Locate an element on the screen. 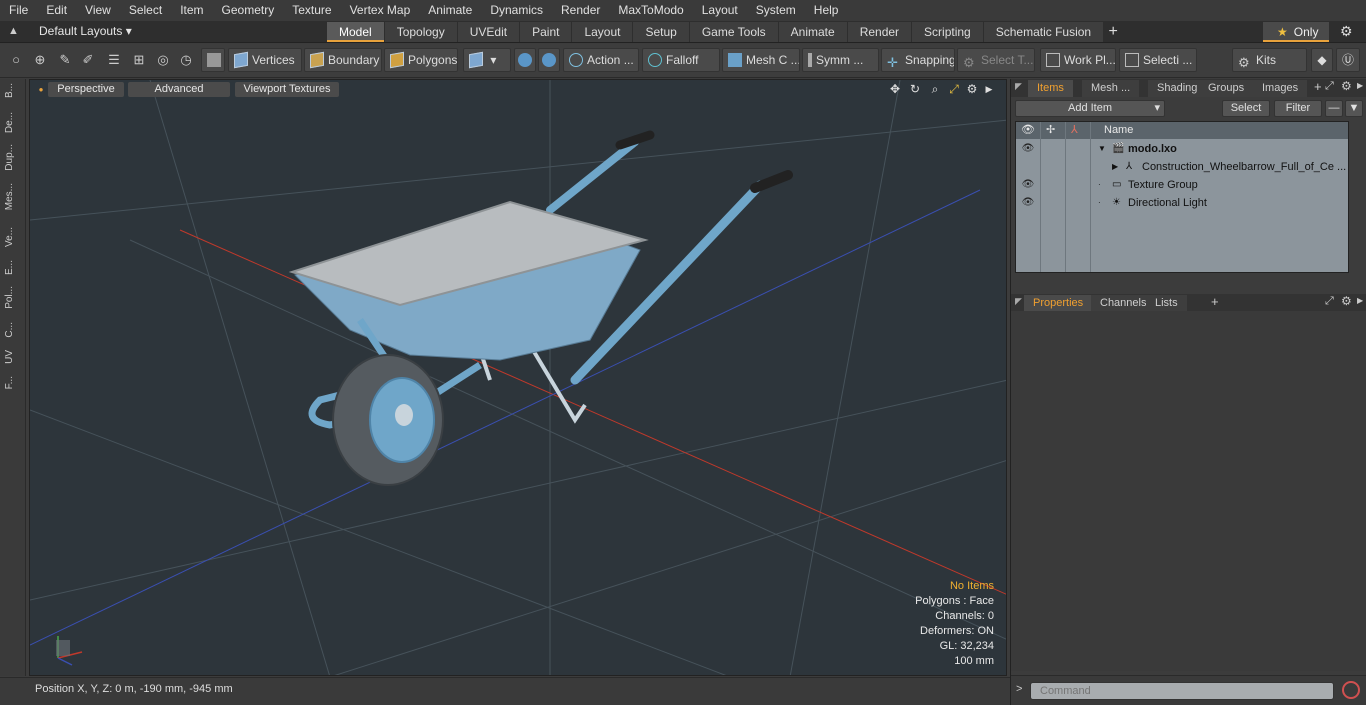  select-button: Select is located at coordinates (1246, 108).